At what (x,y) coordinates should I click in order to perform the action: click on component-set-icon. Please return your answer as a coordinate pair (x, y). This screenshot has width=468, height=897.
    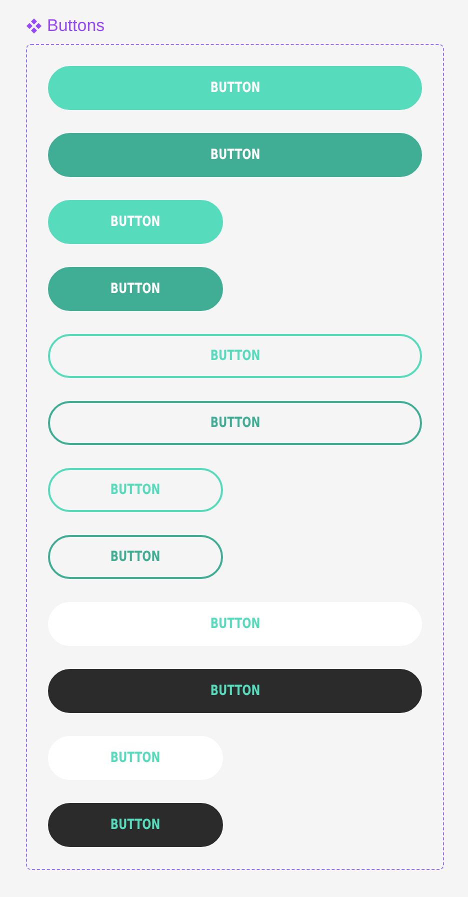
    Looking at the image, I should click on (34, 26).